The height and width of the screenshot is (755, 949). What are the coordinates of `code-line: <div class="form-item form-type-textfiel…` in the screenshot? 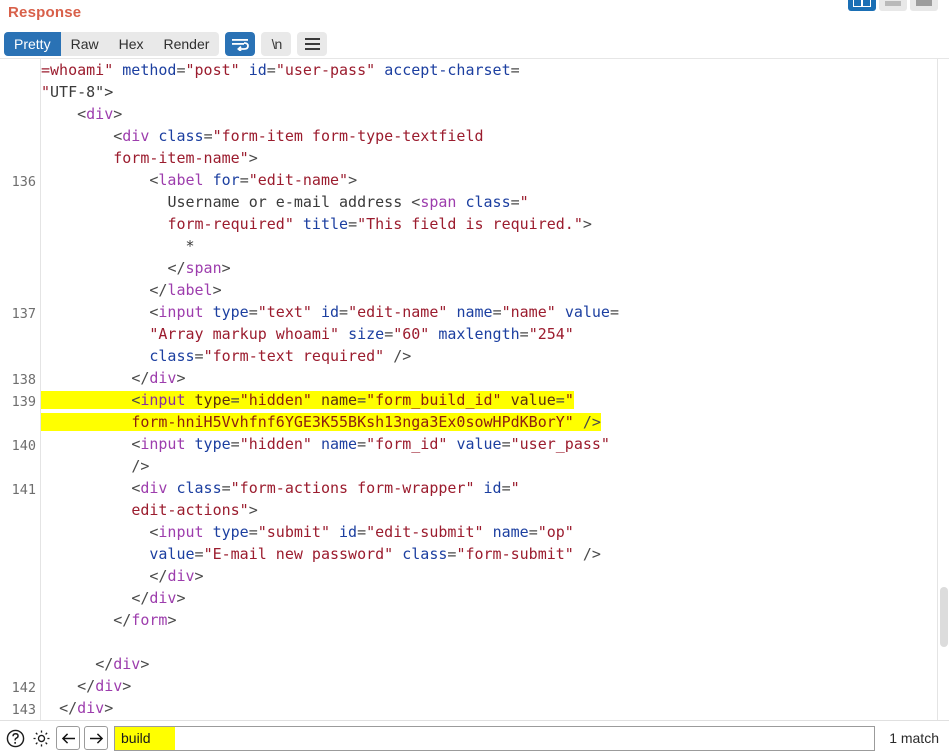 It's located at (298, 136).